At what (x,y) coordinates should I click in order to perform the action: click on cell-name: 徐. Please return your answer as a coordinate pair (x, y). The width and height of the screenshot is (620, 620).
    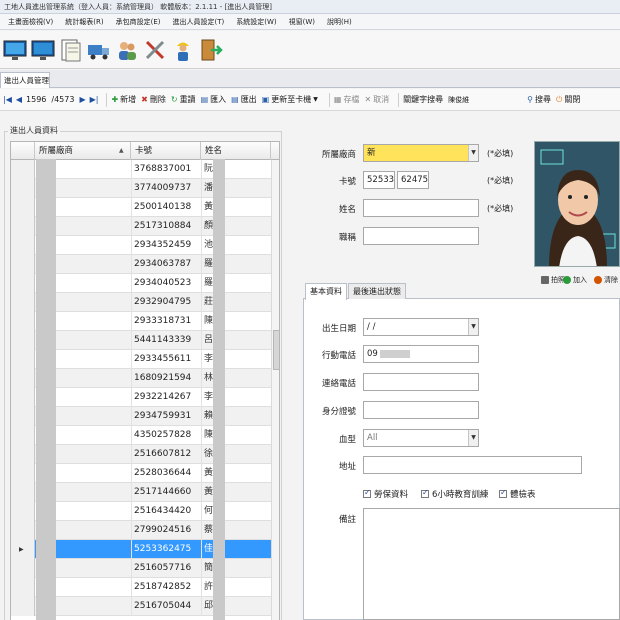
    Looking at the image, I should click on (236, 454).